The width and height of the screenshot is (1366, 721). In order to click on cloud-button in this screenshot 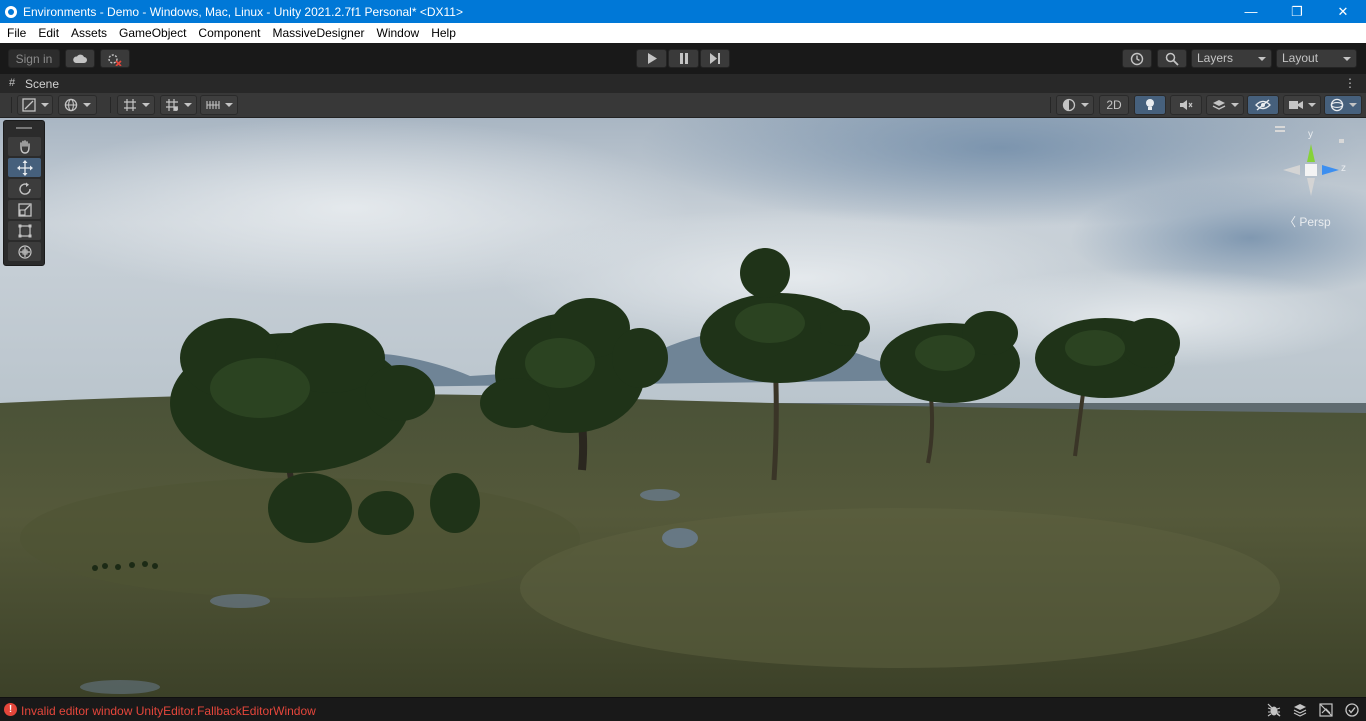, I will do `click(80, 58)`.